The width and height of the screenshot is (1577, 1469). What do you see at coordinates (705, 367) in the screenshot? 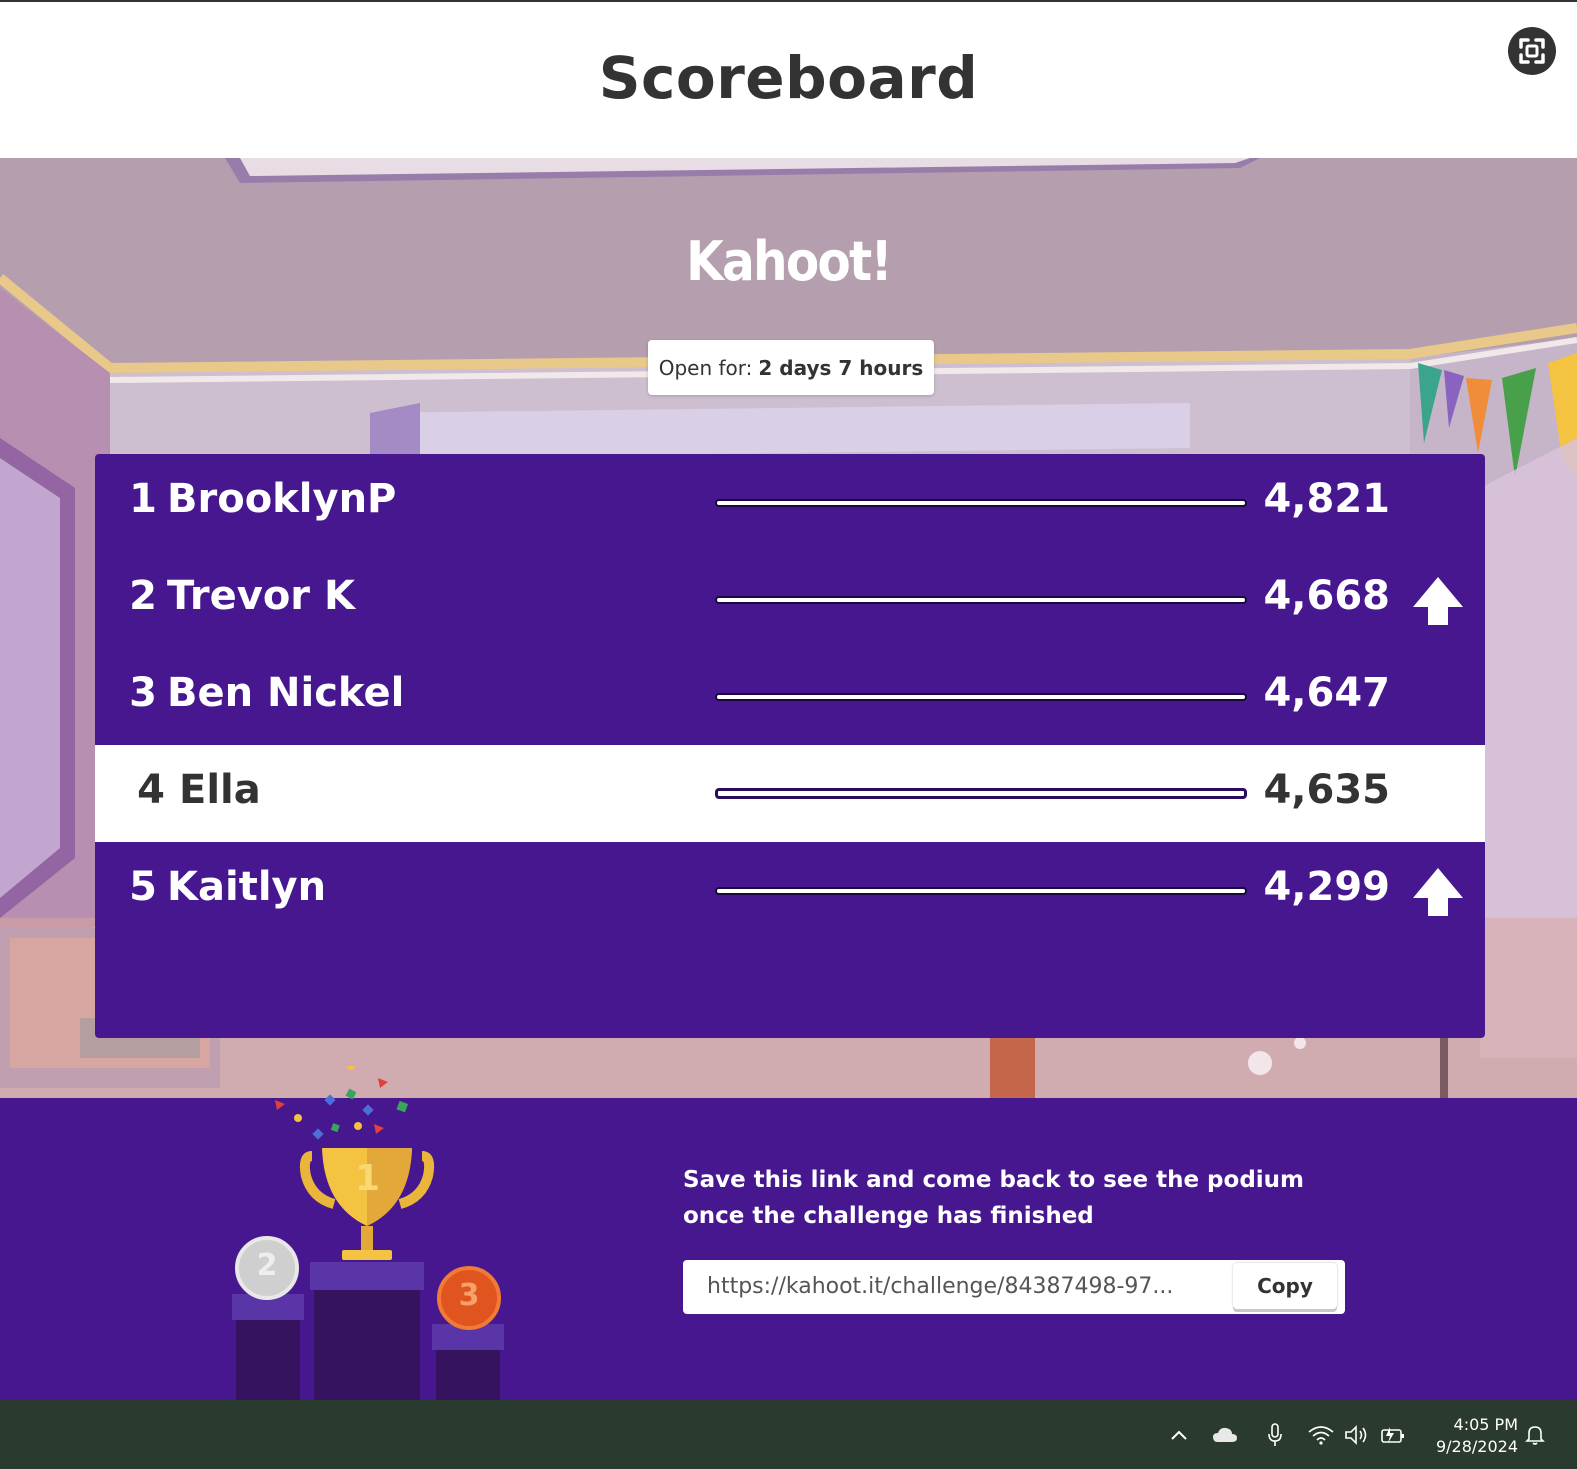
I see `open-for-label: Open for:` at bounding box center [705, 367].